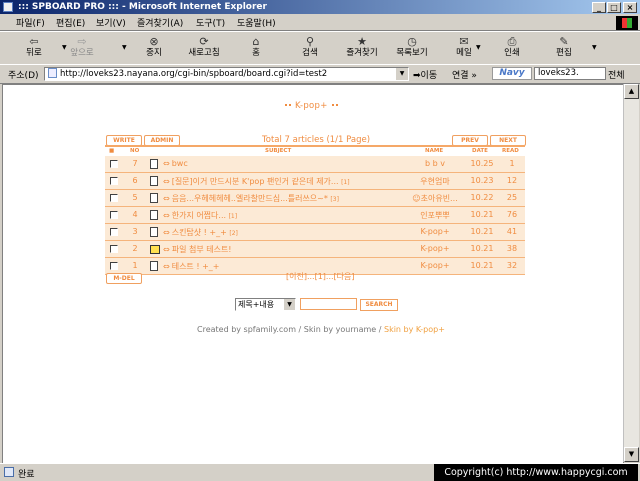 The height and width of the screenshot is (481, 640). What do you see at coordinates (289, 304) in the screenshot?
I see `chevron-down-icon: ▼` at bounding box center [289, 304].